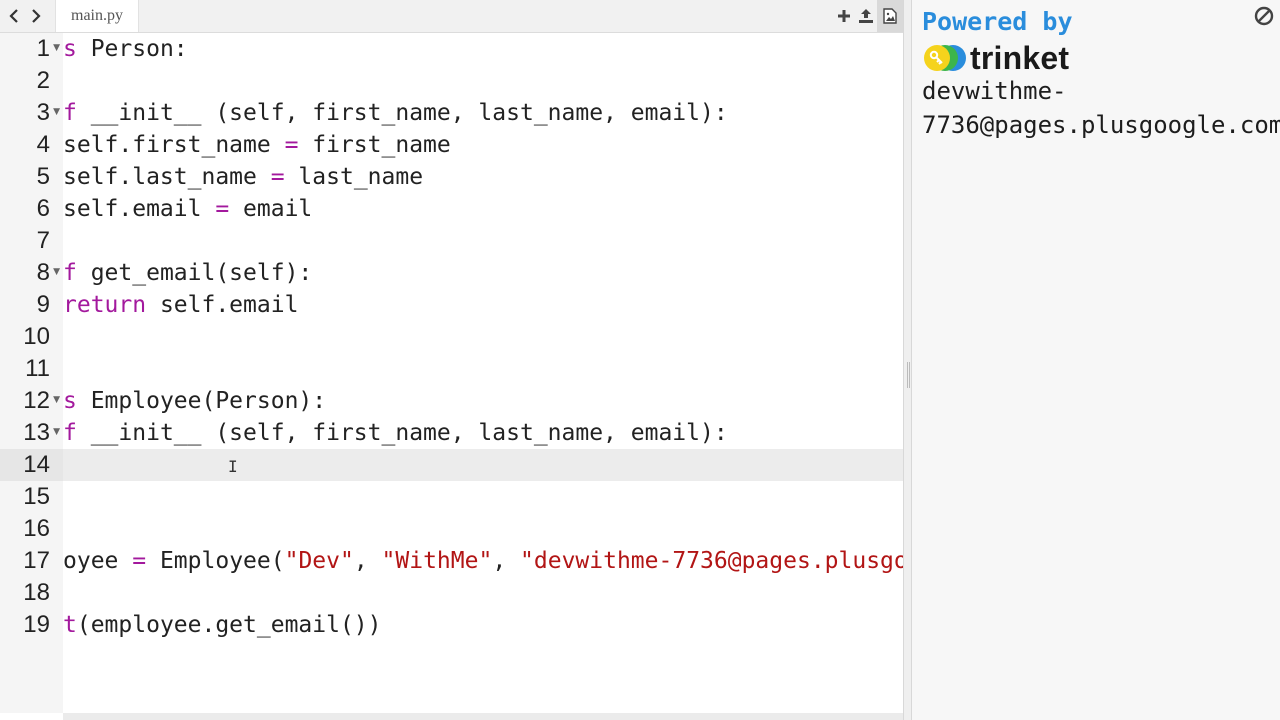 This screenshot has height=720, width=1280. I want to click on code-line: 9 return self.email, so click(451, 305).